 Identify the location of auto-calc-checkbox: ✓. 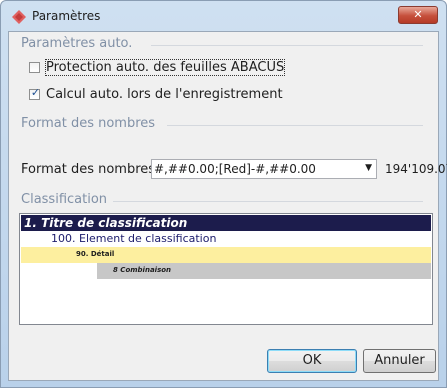
(35, 92).